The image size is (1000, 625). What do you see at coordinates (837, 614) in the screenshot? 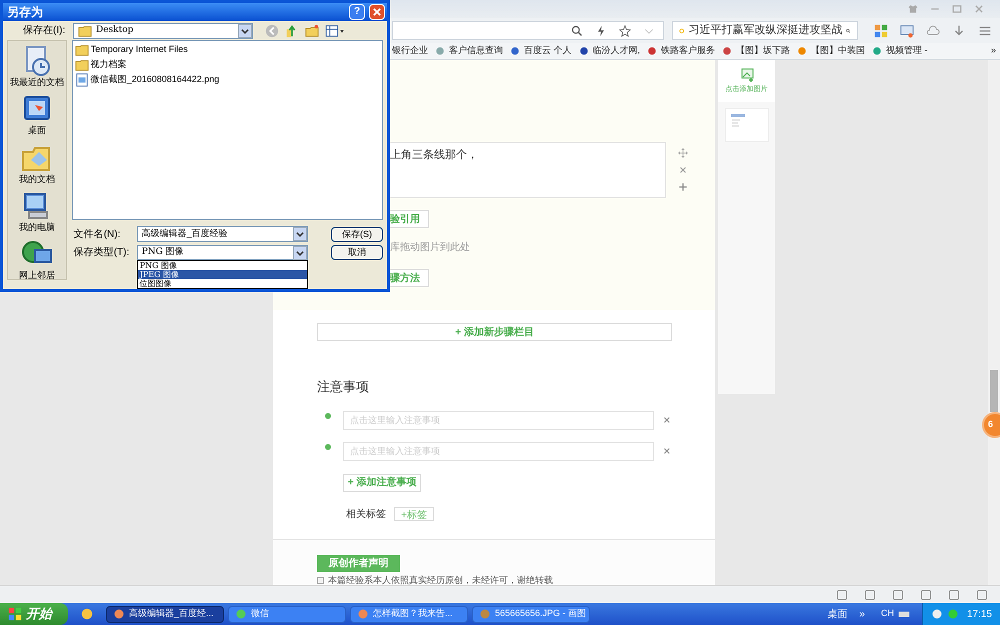
I see `toolbar-label: 桌面` at bounding box center [837, 614].